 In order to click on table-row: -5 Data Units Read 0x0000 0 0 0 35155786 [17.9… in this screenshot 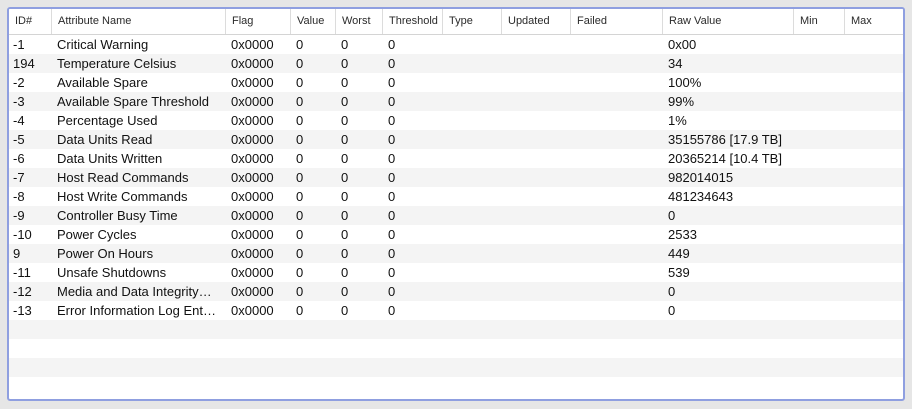, I will do `click(456, 139)`.